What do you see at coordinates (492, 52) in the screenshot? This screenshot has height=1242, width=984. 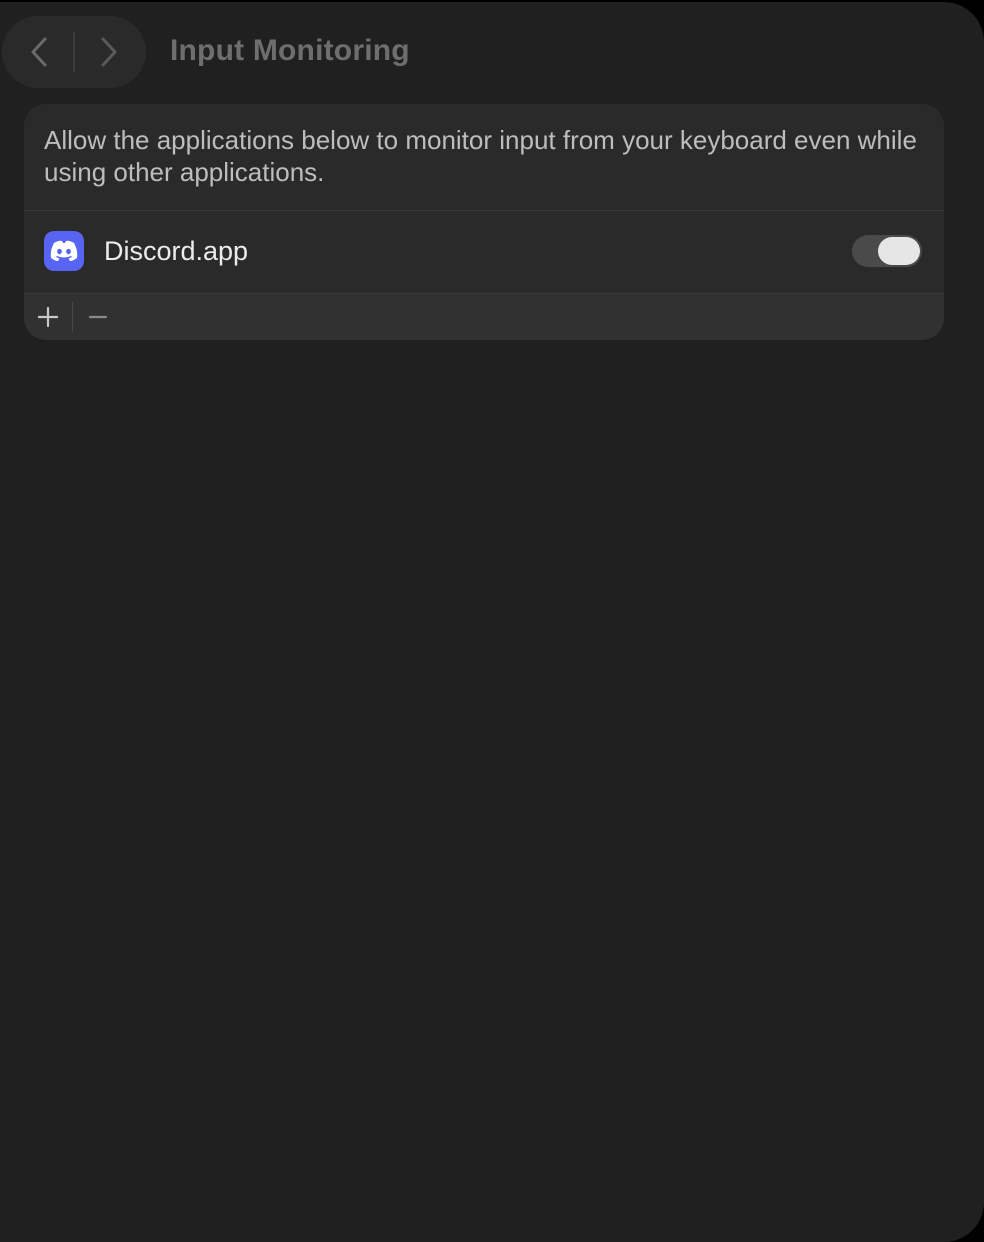 I see `toolbar: Input Monitoring` at bounding box center [492, 52].